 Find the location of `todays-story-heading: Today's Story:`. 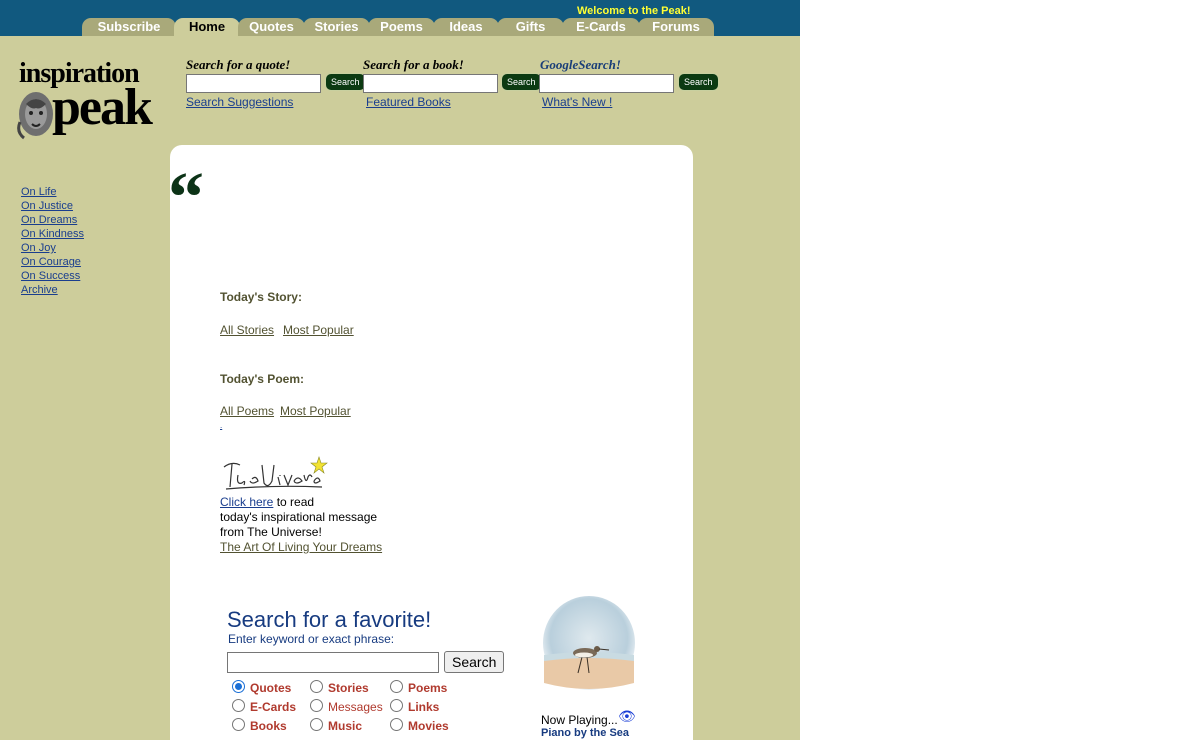

todays-story-heading: Today's Story: is located at coordinates (261, 297).